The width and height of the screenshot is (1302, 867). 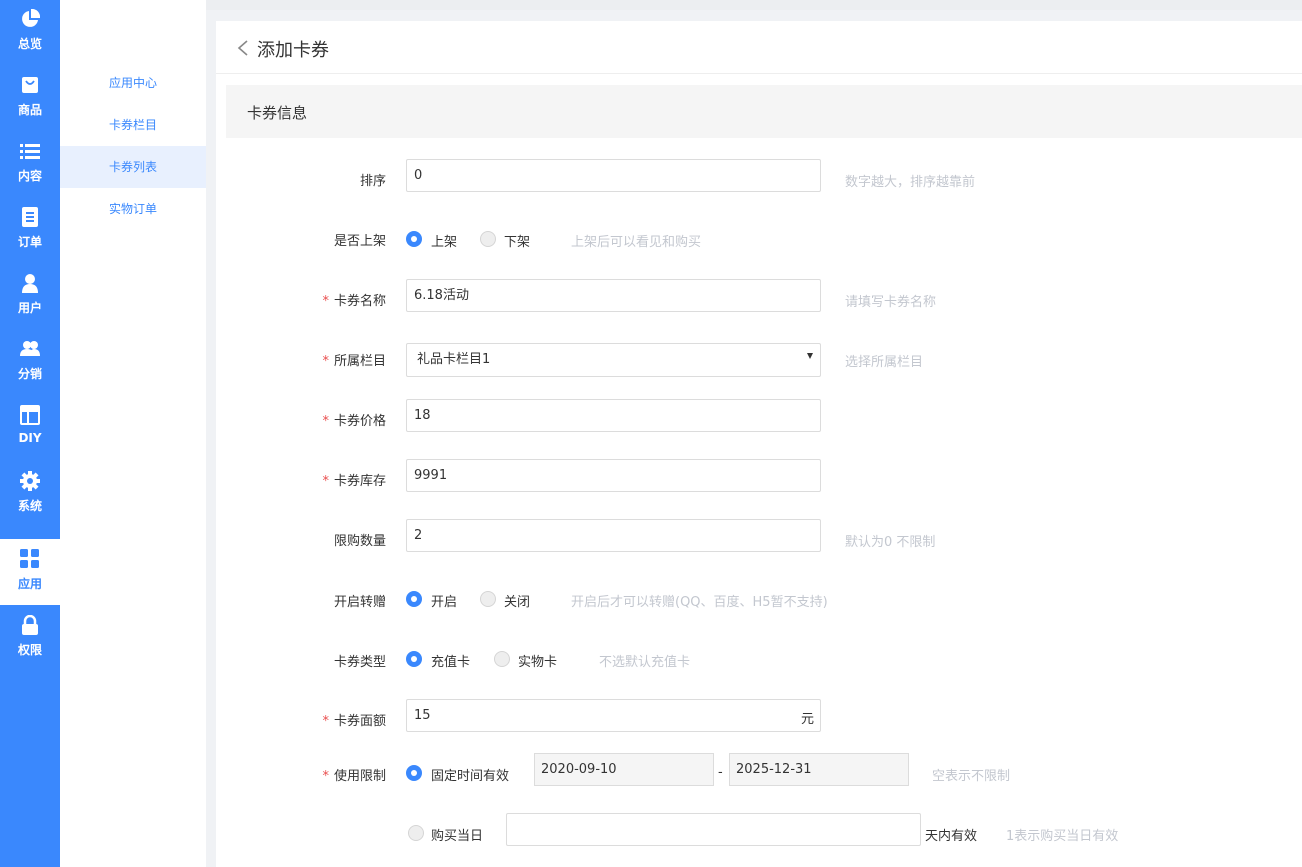 What do you see at coordinates (30, 217) in the screenshot?
I see `document-icon` at bounding box center [30, 217].